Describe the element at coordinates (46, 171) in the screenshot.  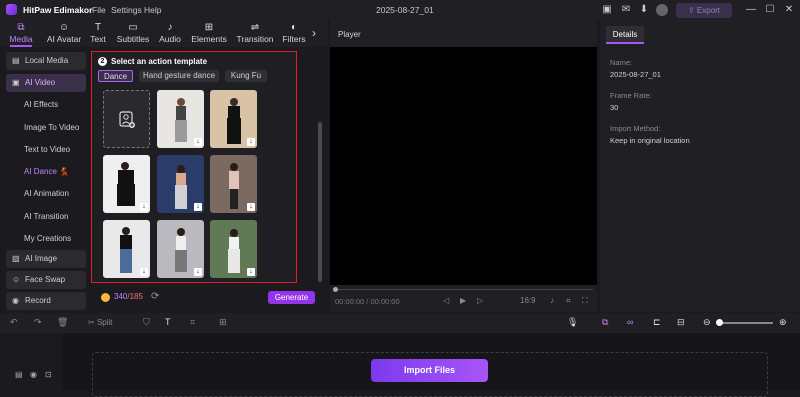
I see `sub-ai-dance: AI Dance 💃` at that location.